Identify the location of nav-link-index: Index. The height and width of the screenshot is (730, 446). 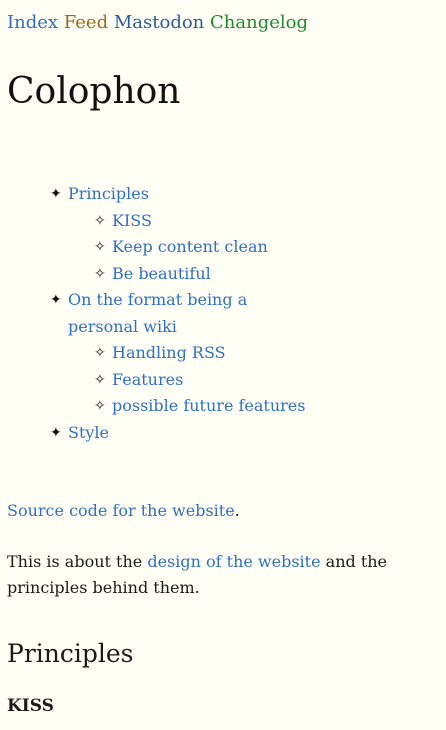
(32, 22).